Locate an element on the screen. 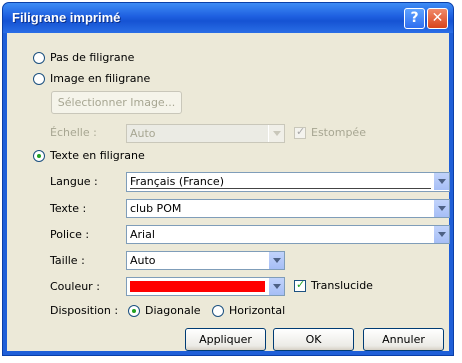  washout-checkbox is located at coordinates (300, 132).